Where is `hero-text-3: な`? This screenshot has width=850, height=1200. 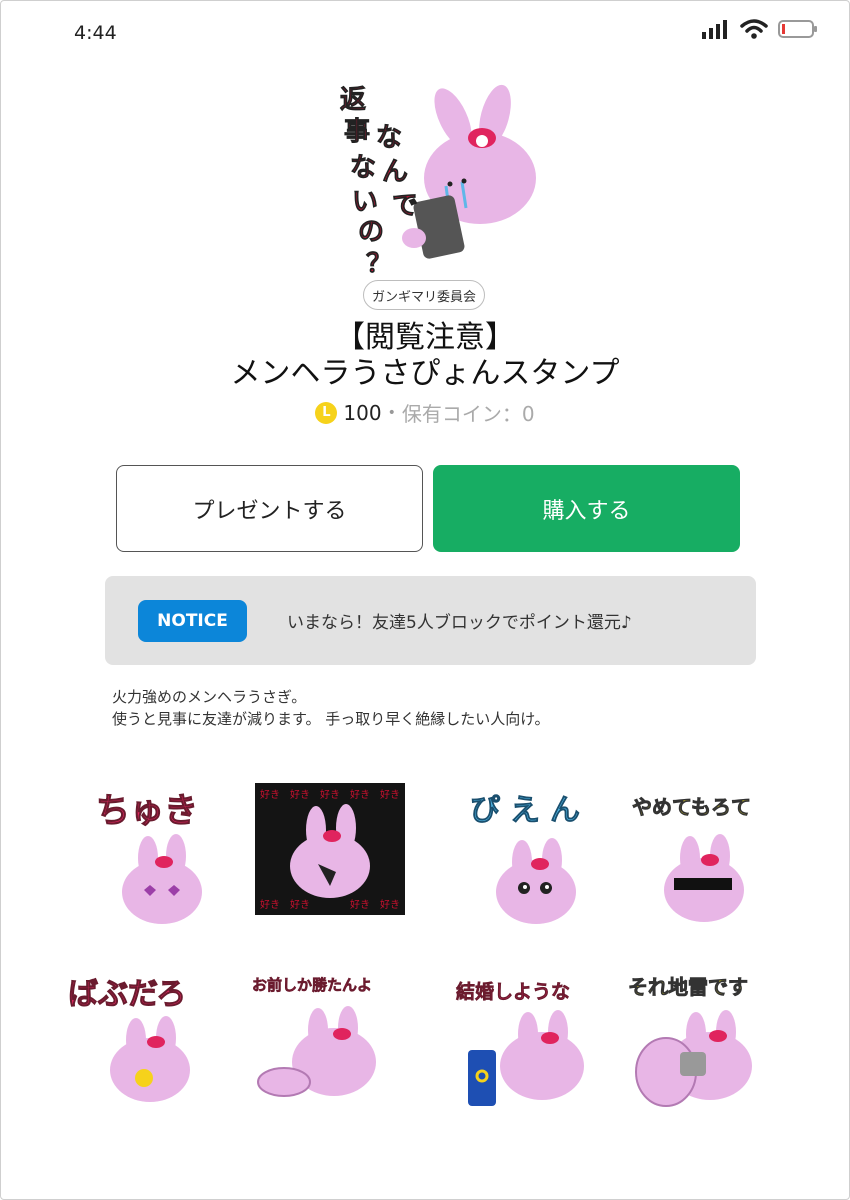
hero-text-3: な is located at coordinates (363, 168).